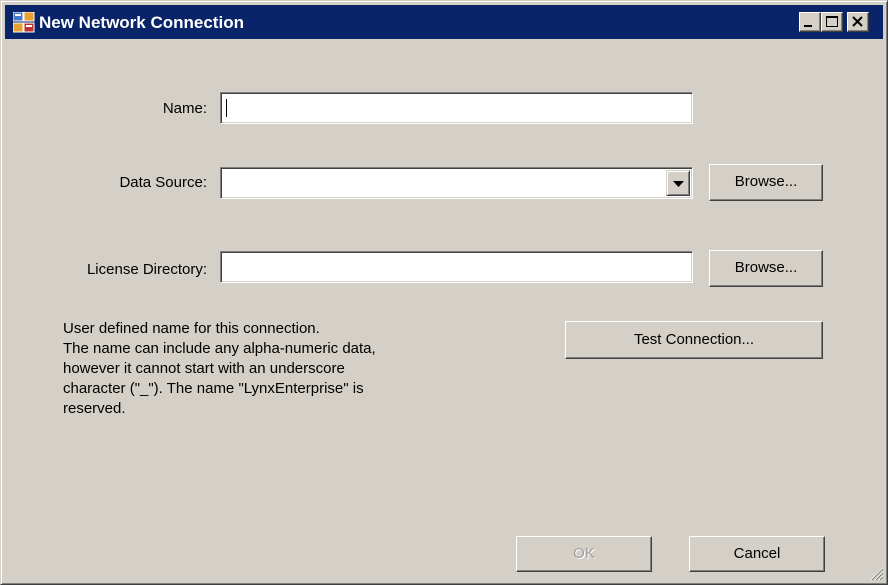  What do you see at coordinates (94, 408) in the screenshot?
I see `help-line: reserved.` at bounding box center [94, 408].